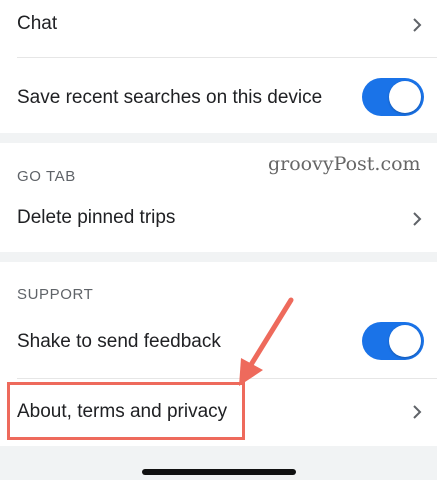 The image size is (437, 480). I want to click on shake-feedback-label: Shake to send feedback, so click(119, 341).